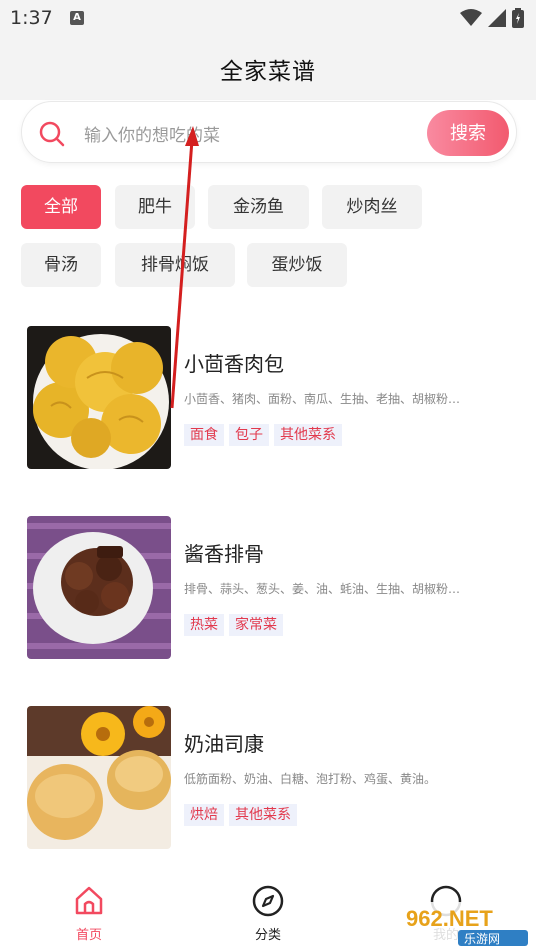  Describe the element at coordinates (88, 935) in the screenshot. I see `nav-home-label: 首页` at that location.